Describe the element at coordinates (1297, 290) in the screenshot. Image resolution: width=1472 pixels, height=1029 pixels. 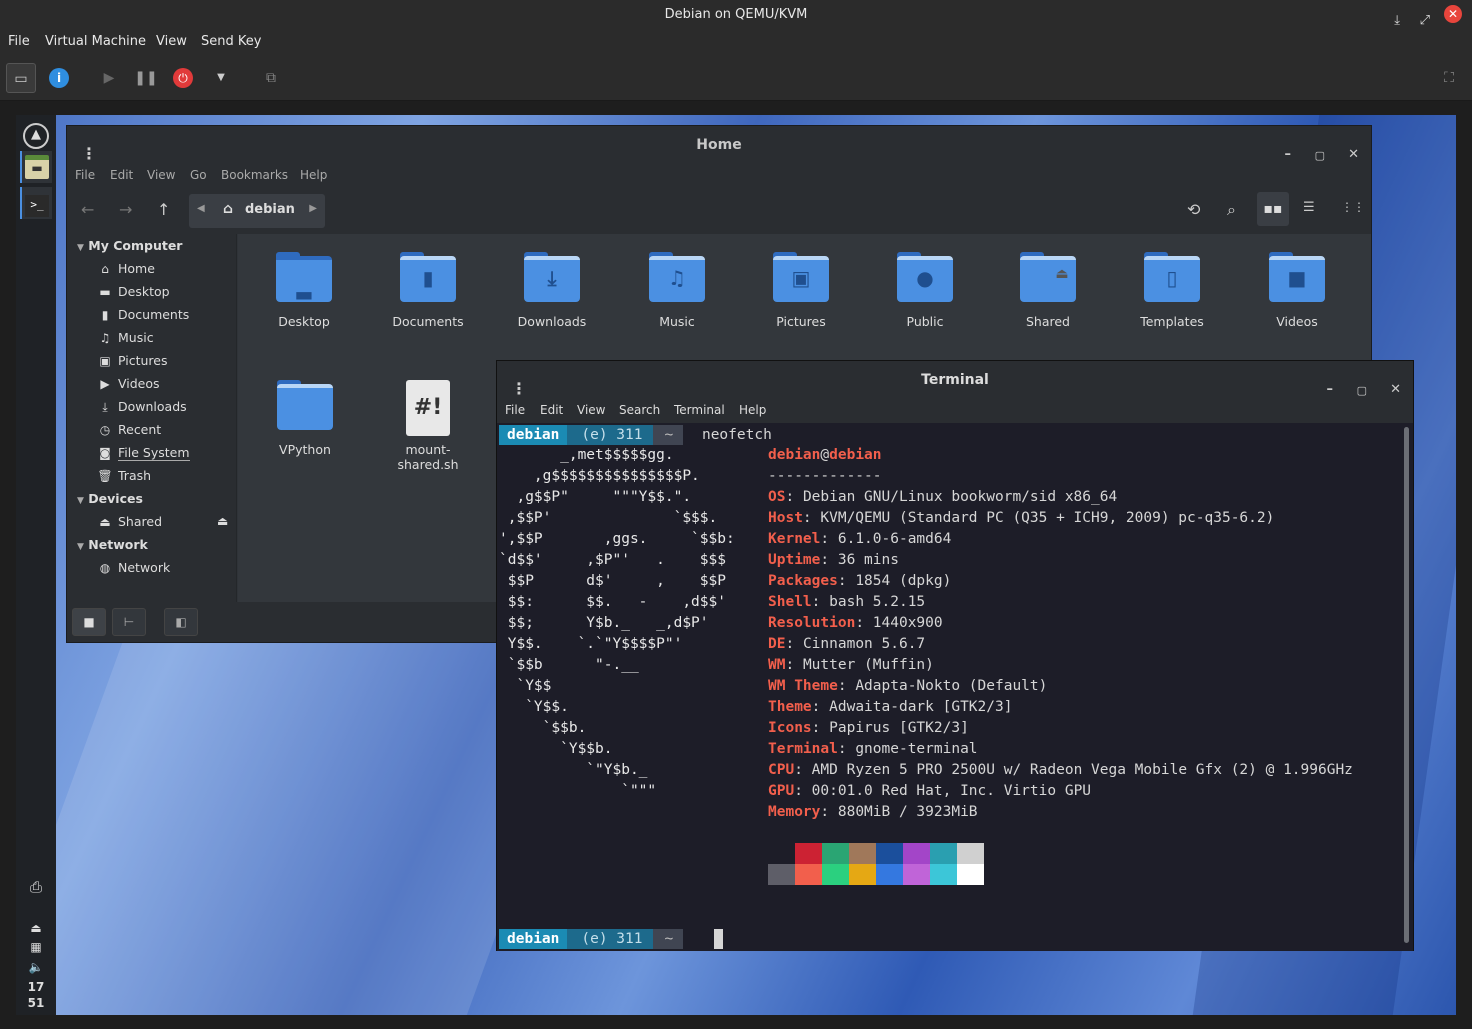
I see `file-item-videos: ■ Videos` at that location.